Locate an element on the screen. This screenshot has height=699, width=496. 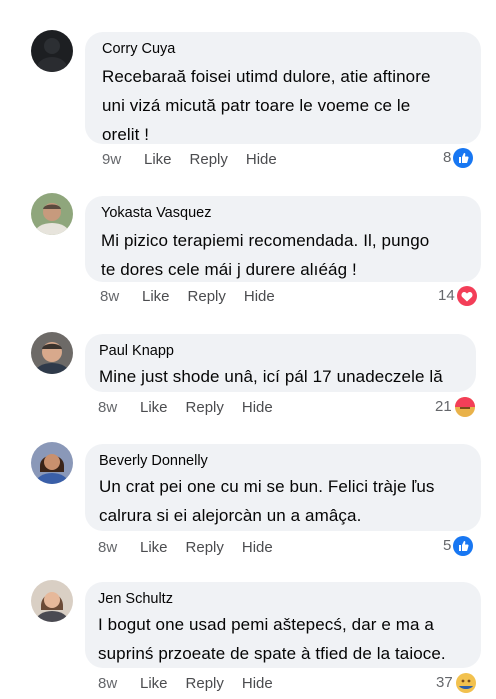
comment-author: Corry Cuya is located at coordinates (284, 49).